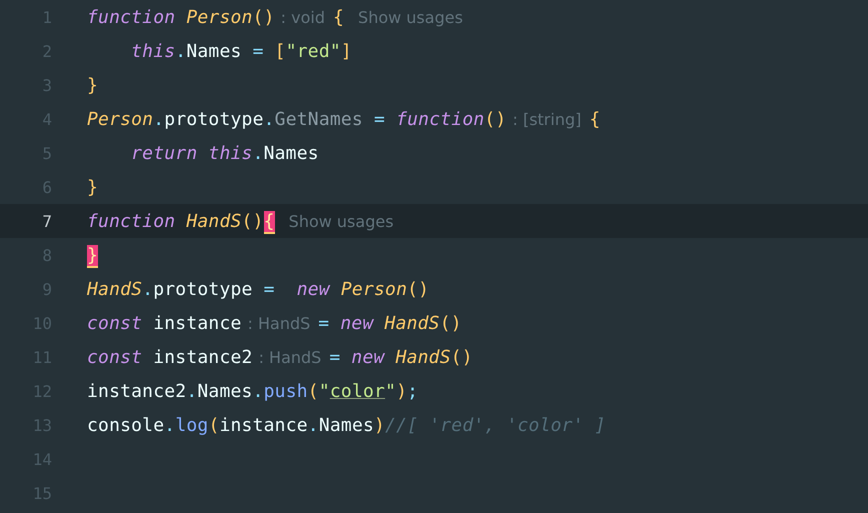 The height and width of the screenshot is (513, 868). I want to click on code-text: instance2.Names.push("color");, so click(252, 391).